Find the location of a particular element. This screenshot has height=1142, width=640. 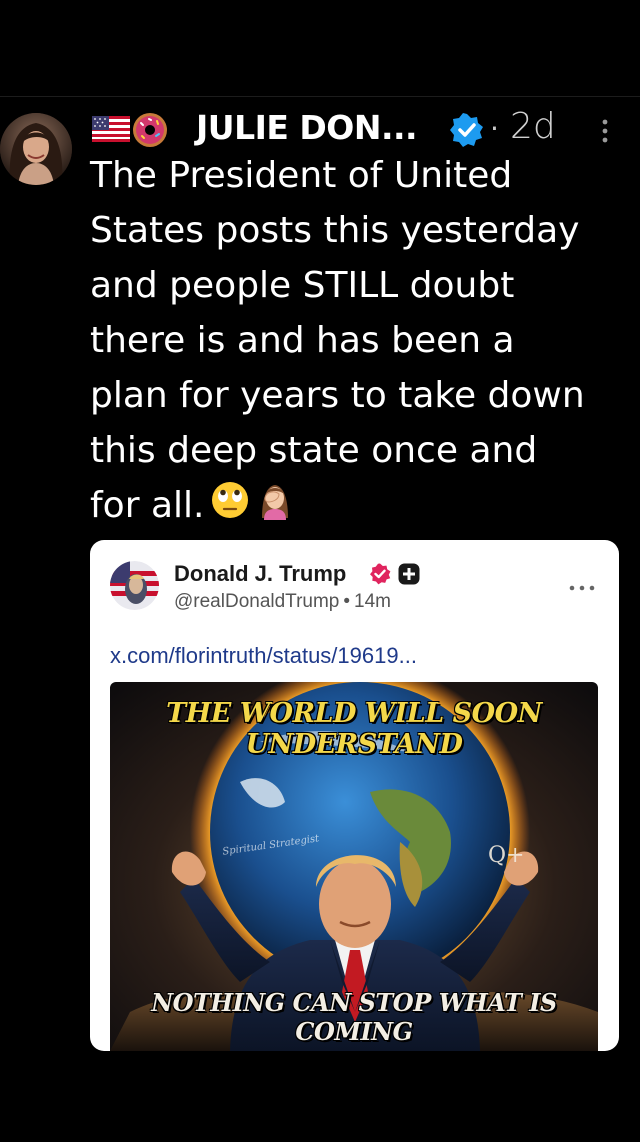

post-text-line: and people STILL doubt is located at coordinates (302, 285).